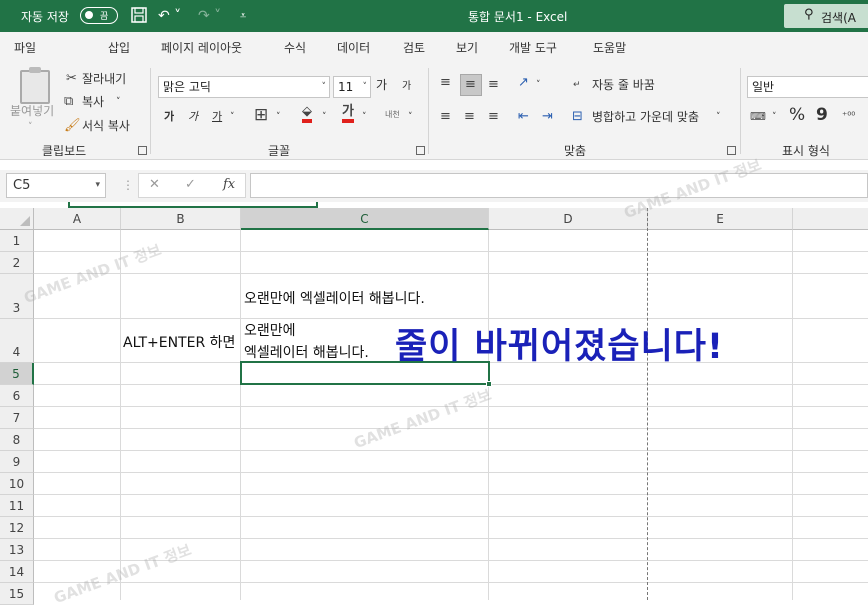 This screenshot has width=868, height=608. What do you see at coordinates (334, 298) in the screenshot?
I see `cell-c3: 오랜만에 엑셀레이터 해봅니다.` at bounding box center [334, 298].